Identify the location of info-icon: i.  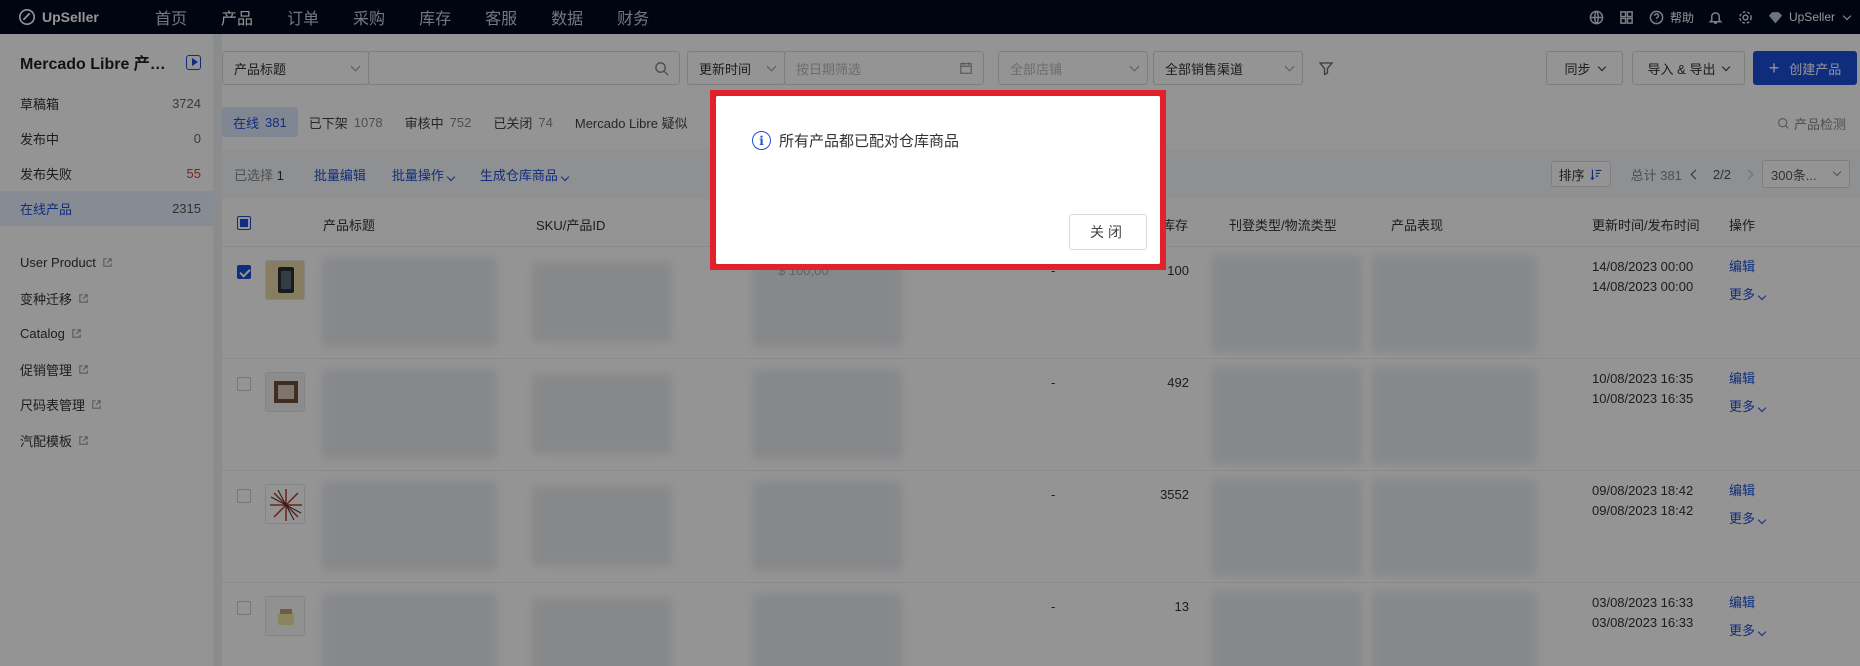
(761, 140).